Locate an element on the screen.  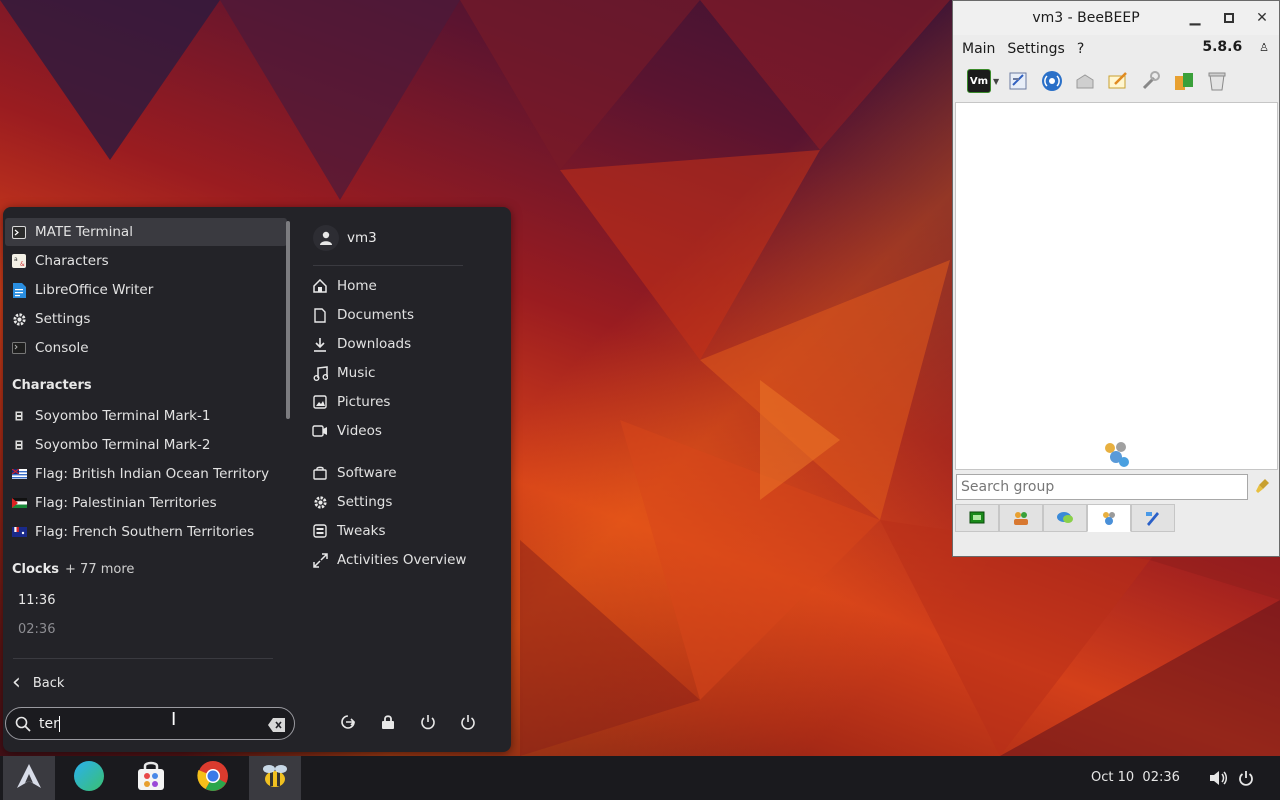
place-downloads: Downloads is located at coordinates (361, 344).